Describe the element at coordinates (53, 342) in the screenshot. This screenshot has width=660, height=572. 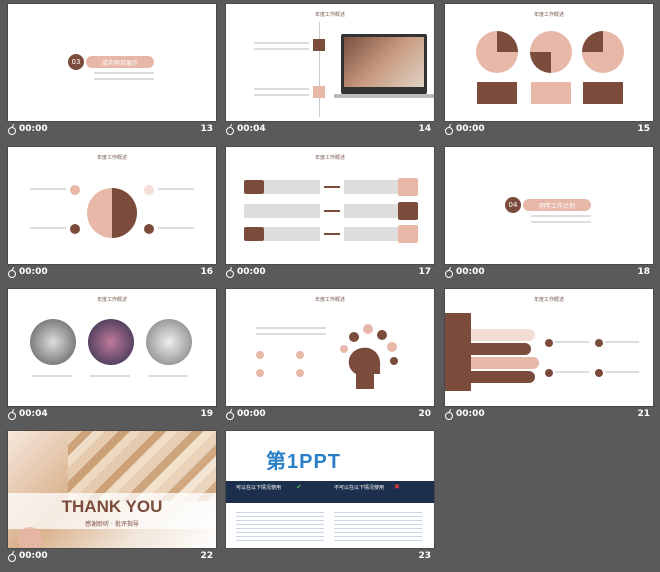
I see `keyboard-photo` at that location.